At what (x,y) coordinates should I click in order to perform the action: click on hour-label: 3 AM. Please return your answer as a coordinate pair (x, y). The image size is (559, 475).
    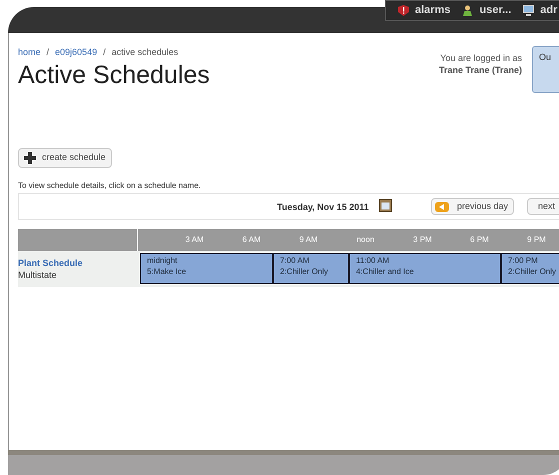
    Looking at the image, I should click on (194, 239).